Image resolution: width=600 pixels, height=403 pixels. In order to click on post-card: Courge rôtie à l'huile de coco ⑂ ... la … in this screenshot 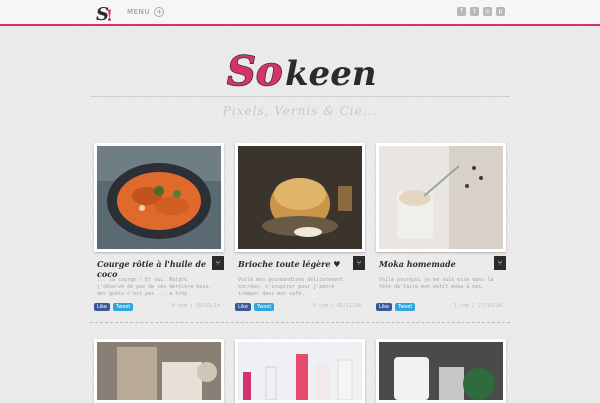, I will do `click(159, 227)`.